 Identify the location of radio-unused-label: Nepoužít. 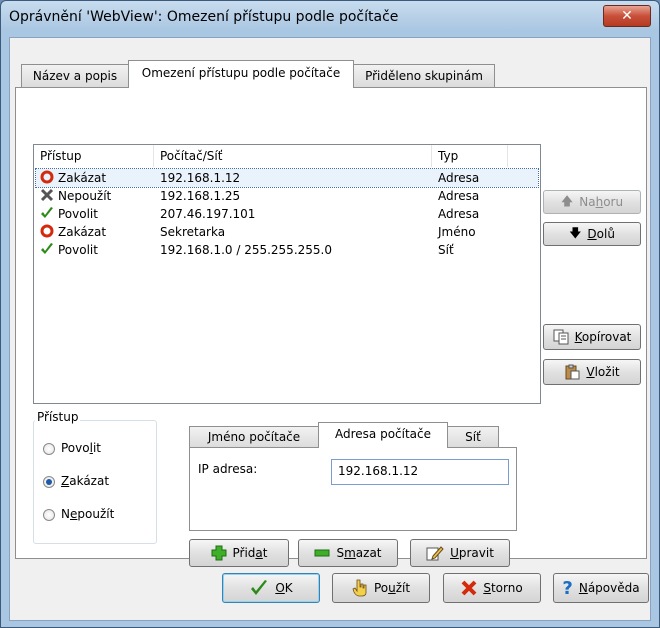
(87, 514).